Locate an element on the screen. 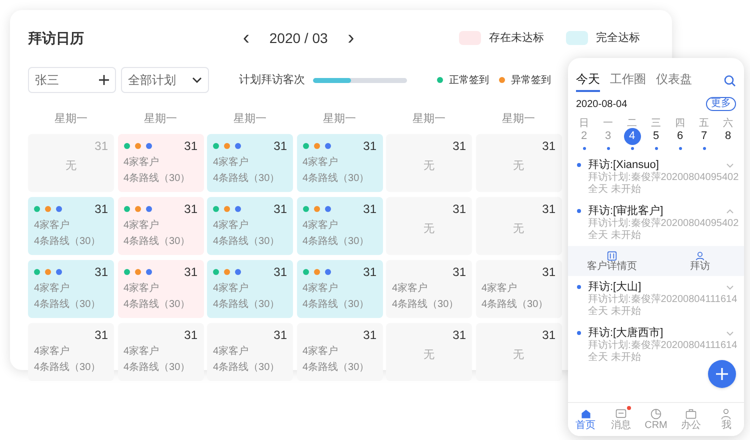 Image resolution: width=750 pixels, height=440 pixels. visit-item: 拜访:[审批客户] 拜访计划:秦俊萍20200804095402 全天 未开始 is located at coordinates (656, 223).